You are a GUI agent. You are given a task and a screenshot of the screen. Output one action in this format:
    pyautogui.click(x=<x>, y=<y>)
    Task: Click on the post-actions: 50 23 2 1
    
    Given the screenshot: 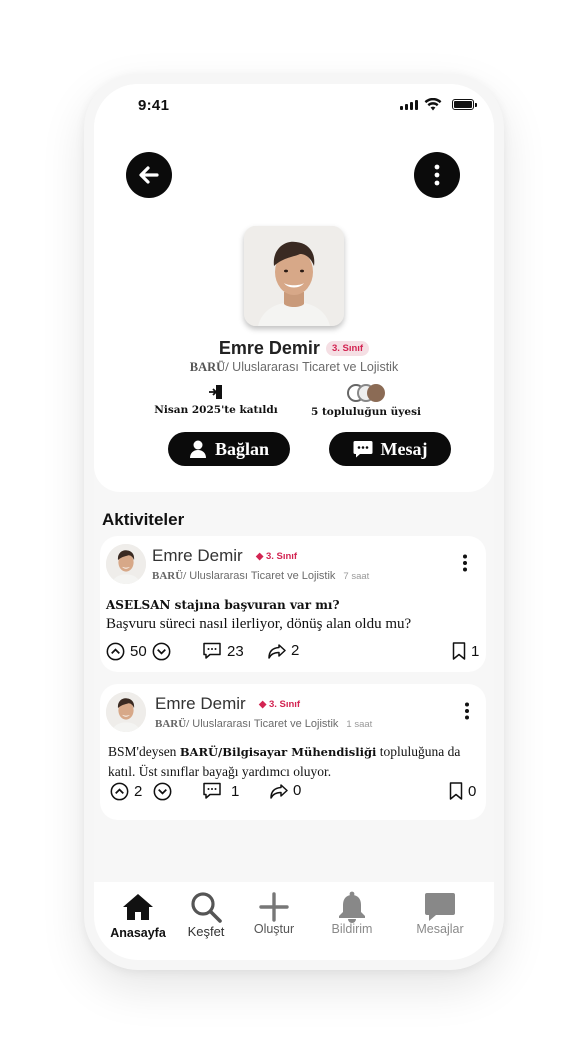 What is the action you would take?
    pyautogui.click(x=294, y=653)
    